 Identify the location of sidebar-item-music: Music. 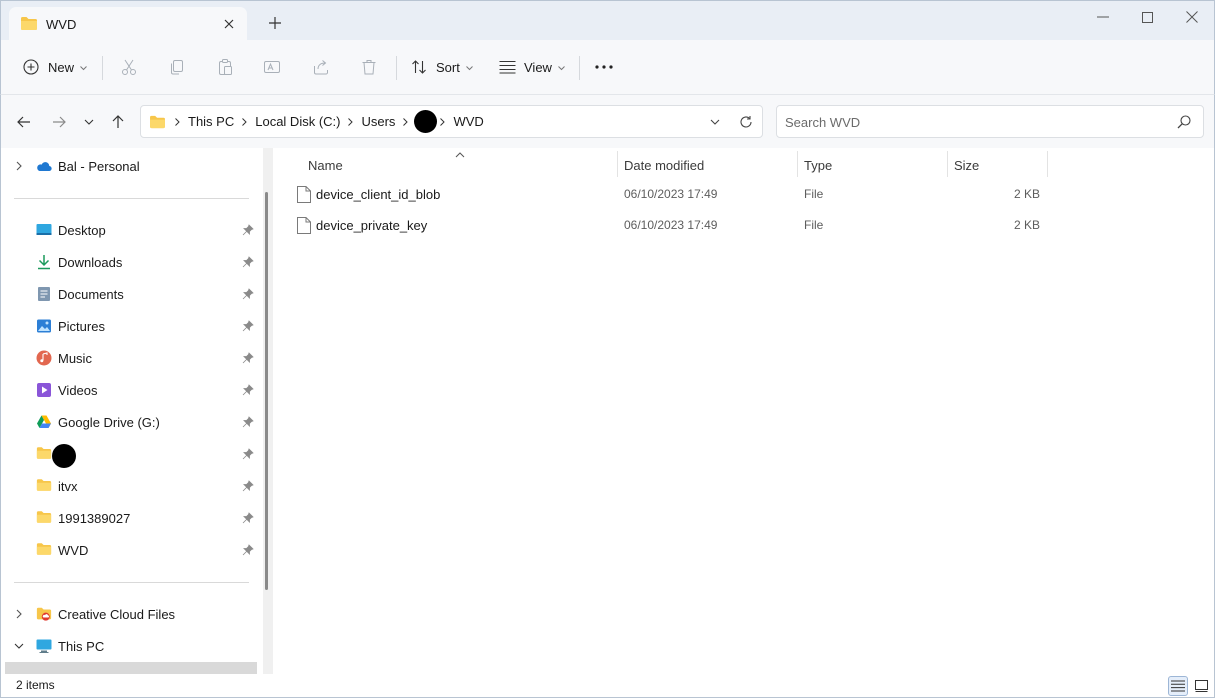
(132, 358).